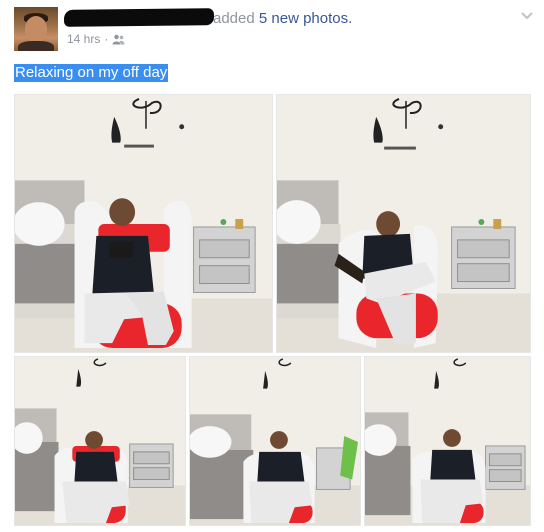 The width and height of the screenshot is (544, 532). I want to click on post-timestamp: 14 hrs, so click(83, 39).